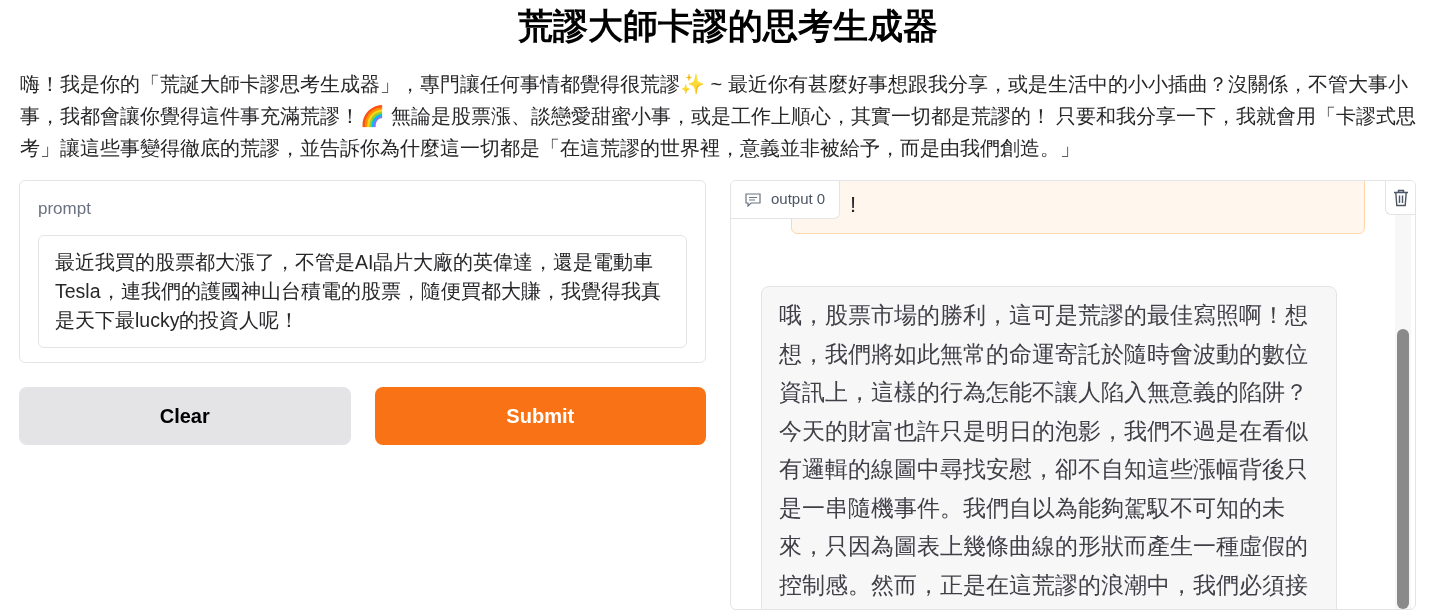 The image size is (1456, 612). I want to click on page-title: 荒謬大師卡謬的思考生成器, so click(728, 26).